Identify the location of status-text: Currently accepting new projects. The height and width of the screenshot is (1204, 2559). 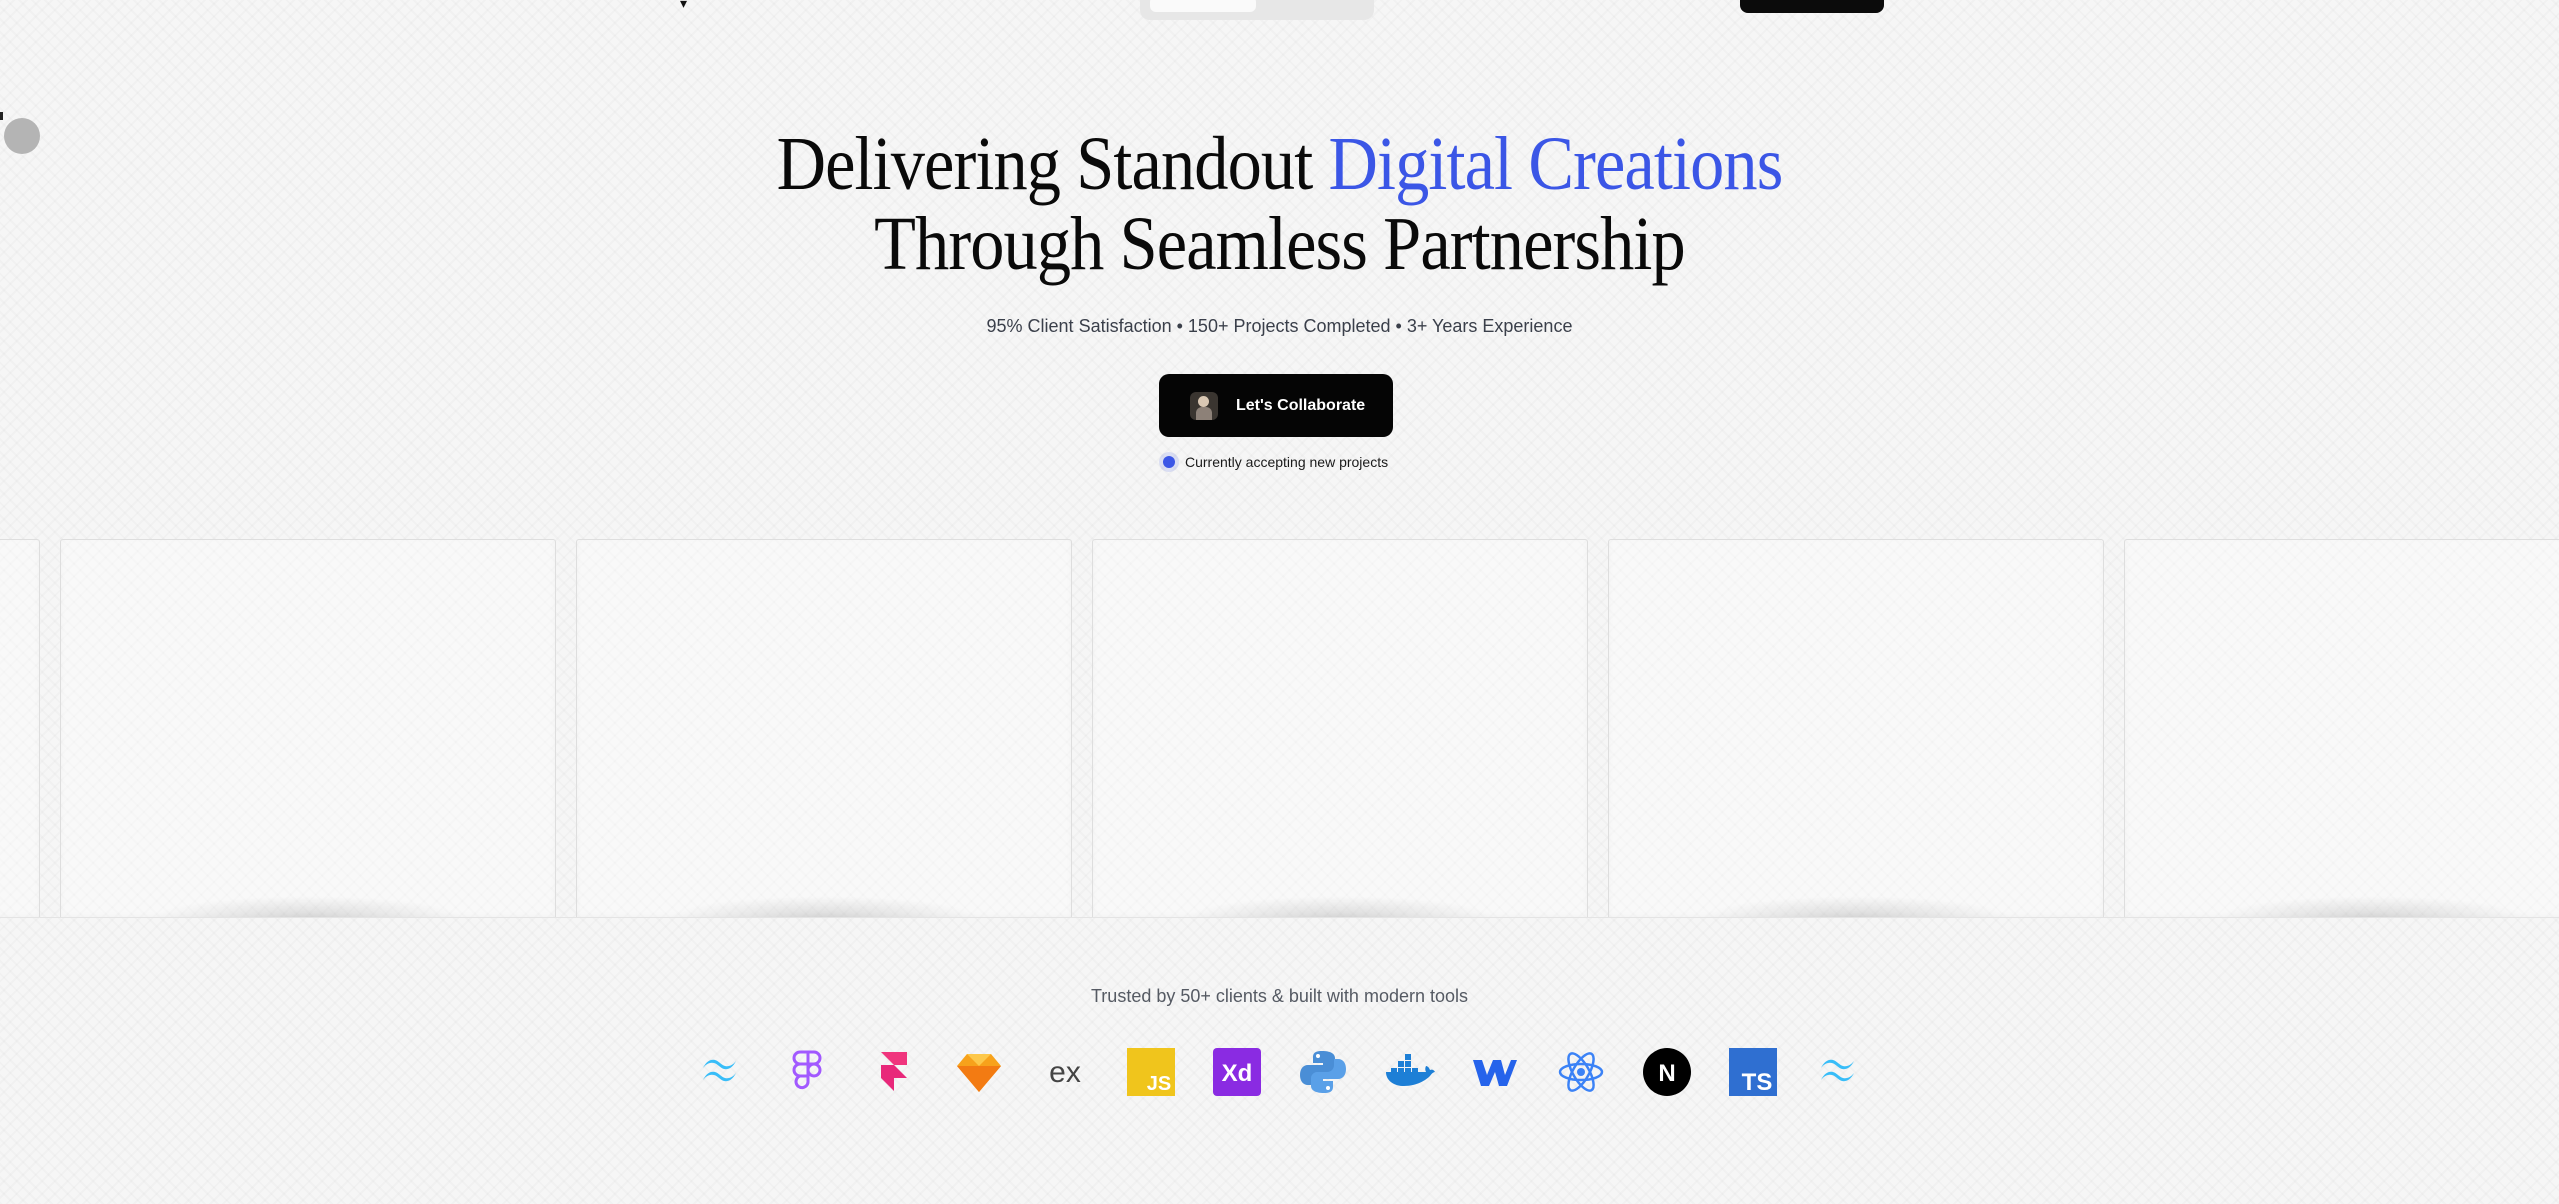
(1287, 462).